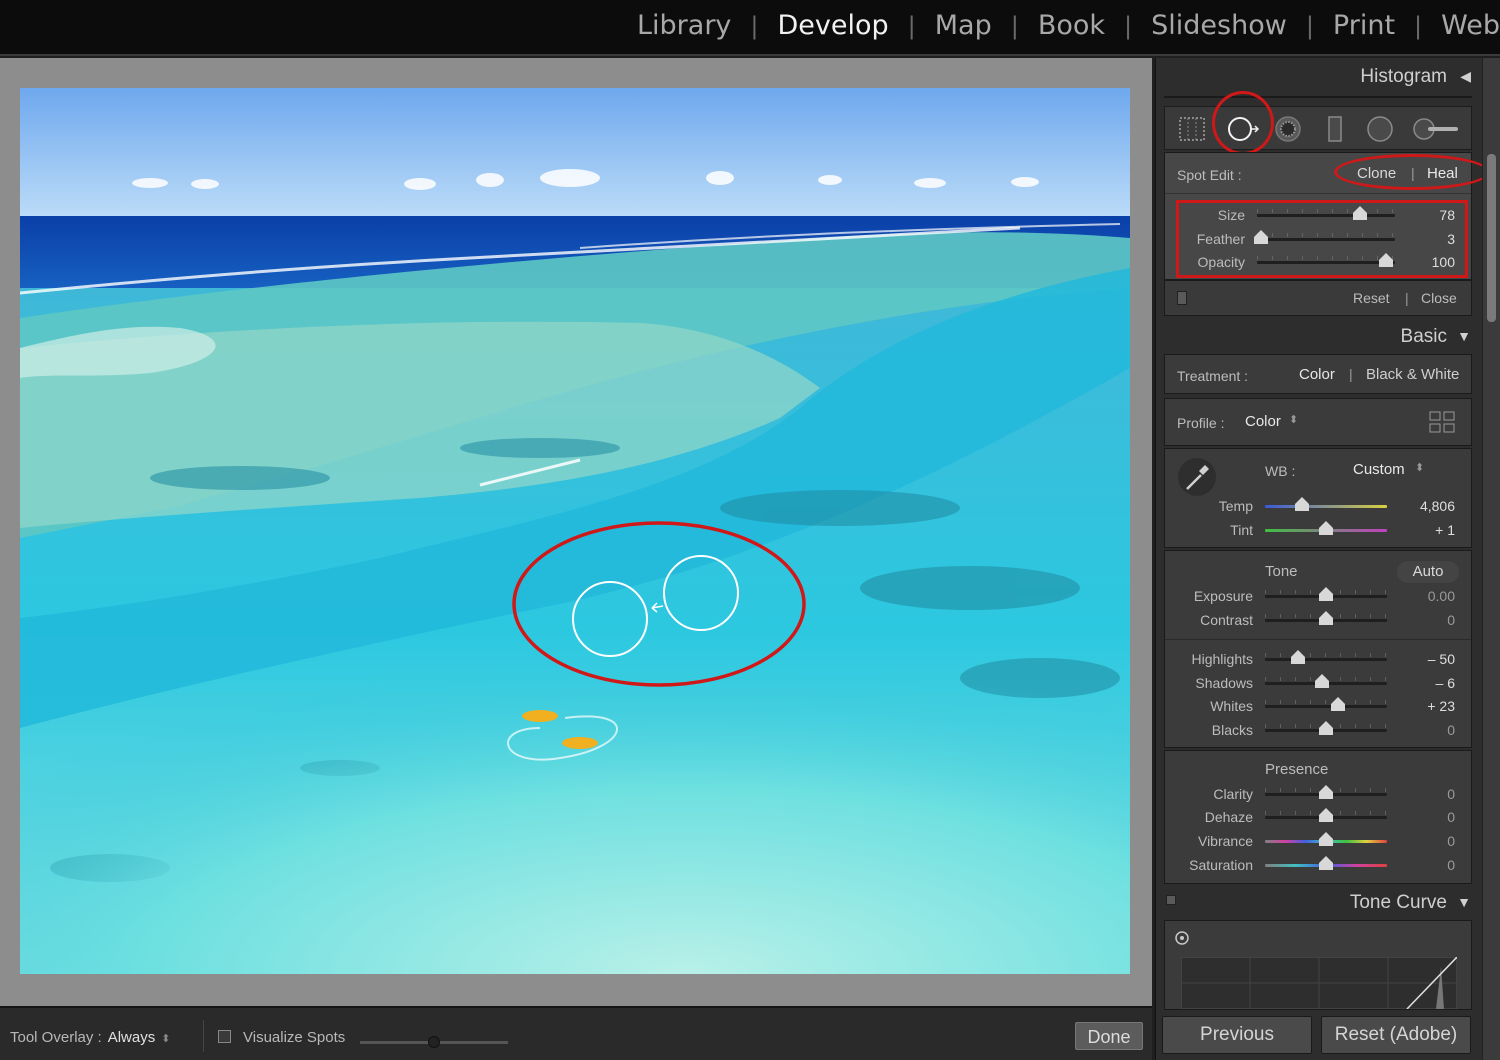  I want to click on clarity-label: Clarity, so click(1233, 794).